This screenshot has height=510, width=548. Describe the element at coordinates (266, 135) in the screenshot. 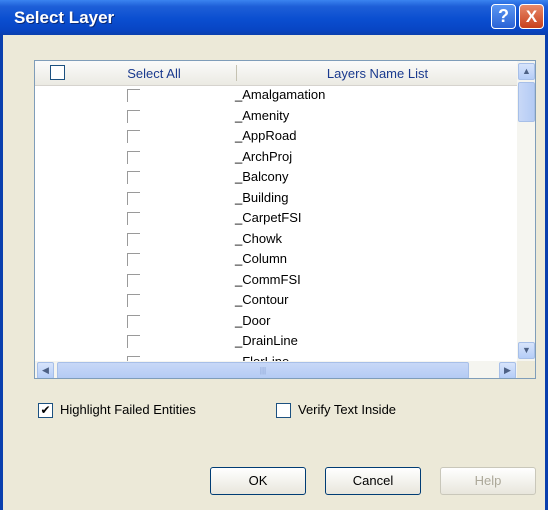

I see `layer-name: _AppRoad` at that location.